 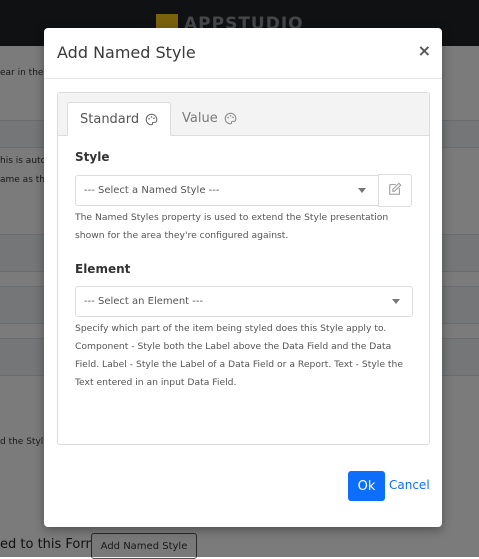 I want to click on modal-title: Add Named Style, so click(x=126, y=52).